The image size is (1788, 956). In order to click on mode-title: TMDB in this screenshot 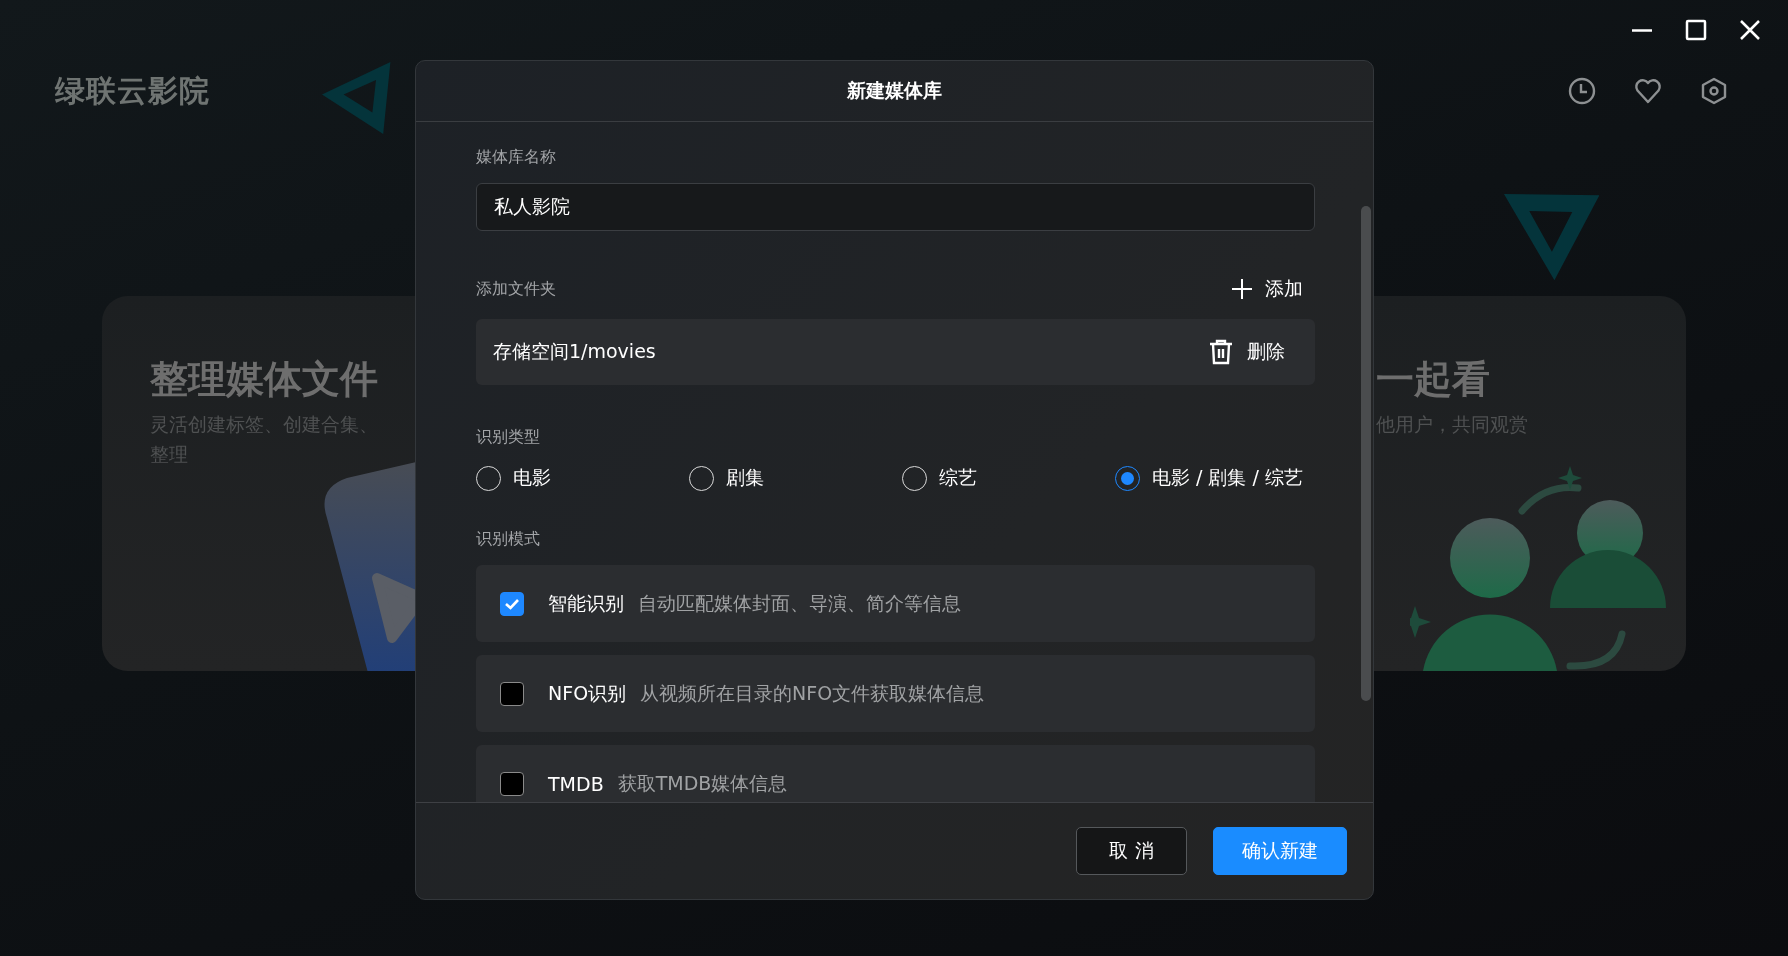, I will do `click(576, 783)`.